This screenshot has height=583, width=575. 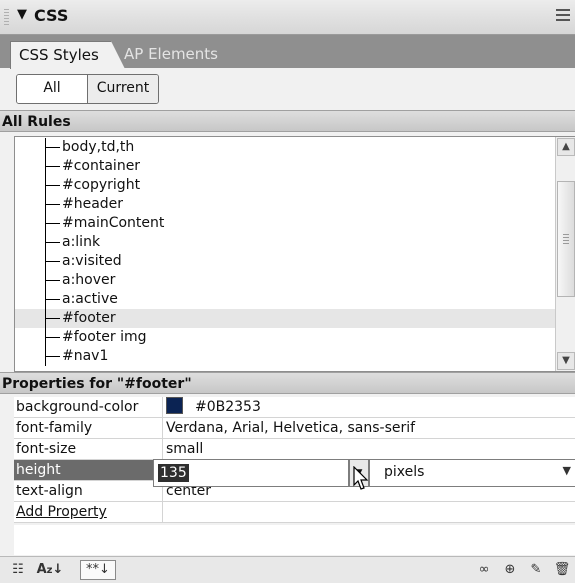 I want to click on rule-item: #nav1, so click(x=285, y=356).